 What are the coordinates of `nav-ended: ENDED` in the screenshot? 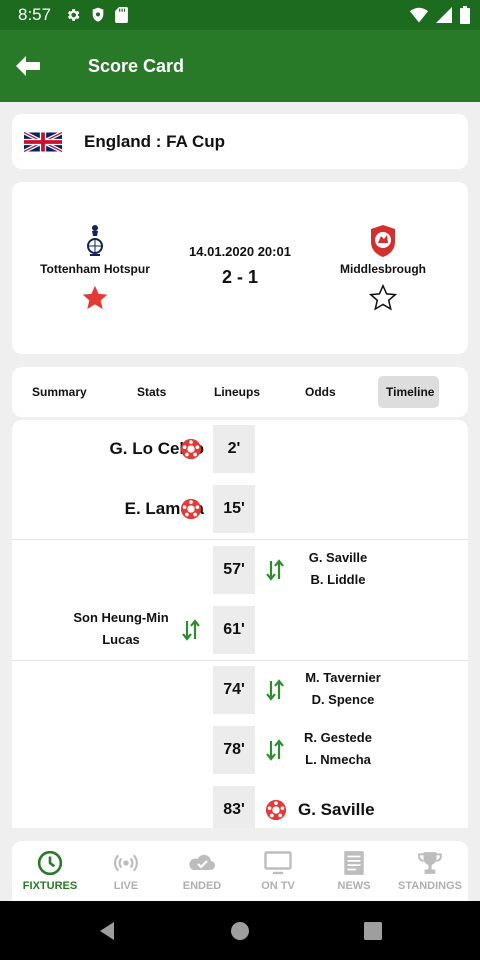 It's located at (202, 871).